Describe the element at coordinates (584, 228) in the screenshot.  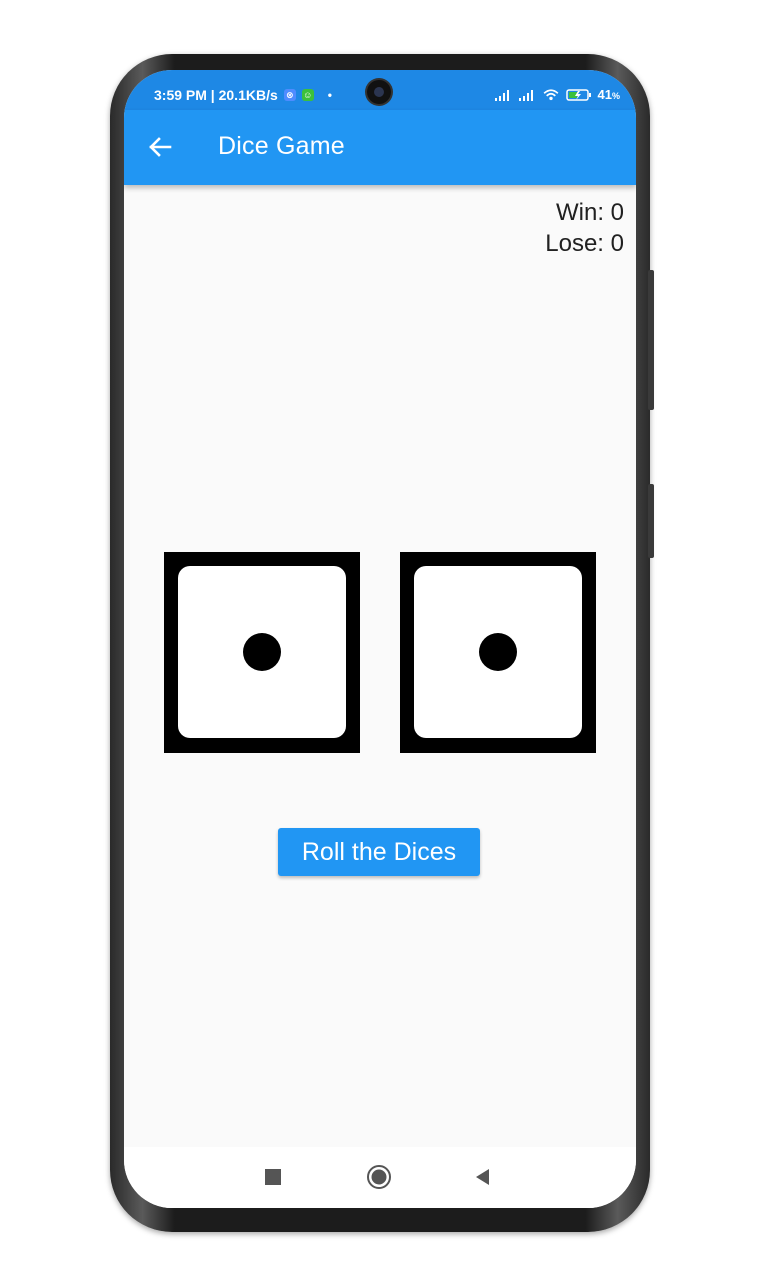
I see `score-panel: Win: 0 Lose: 0` at that location.